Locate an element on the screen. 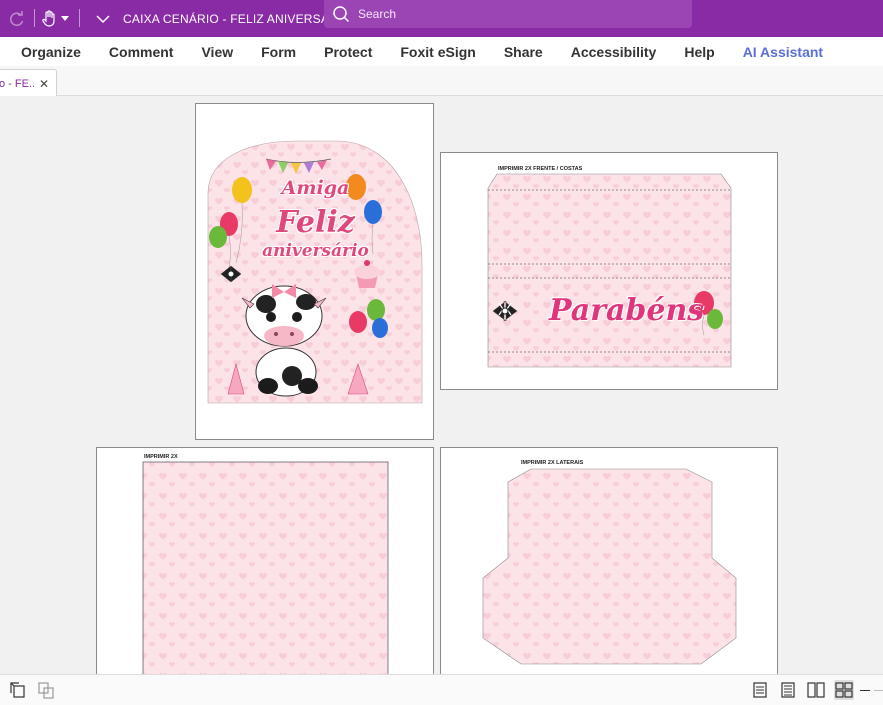 Image resolution: width=883 pixels, height=705 pixels. close-tab-icon: ✕ is located at coordinates (44, 84).